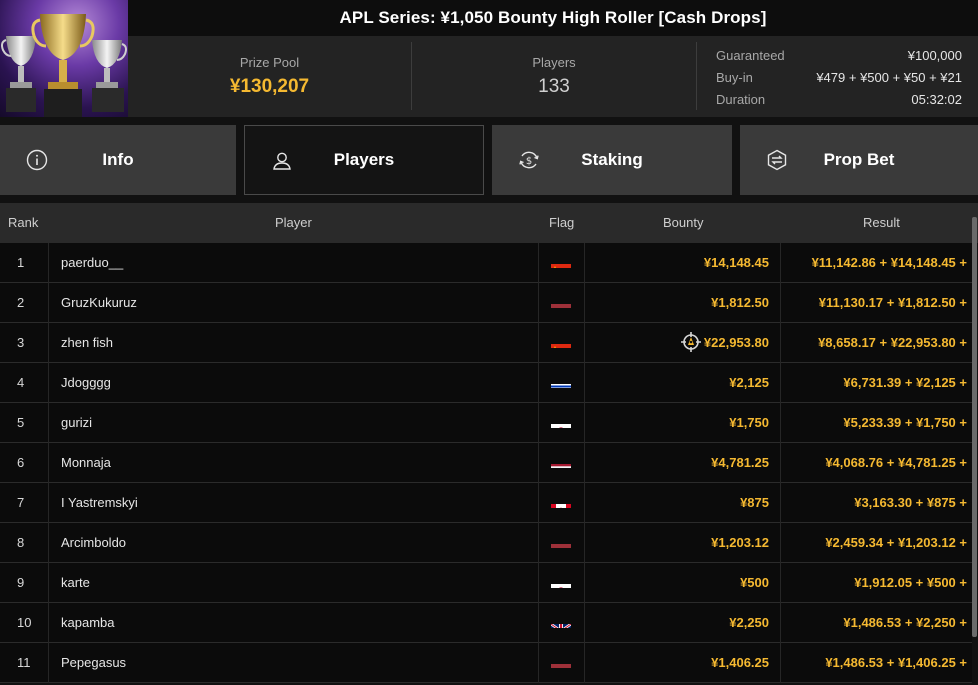  I want to click on bounty-cell: ¥500, so click(683, 583).